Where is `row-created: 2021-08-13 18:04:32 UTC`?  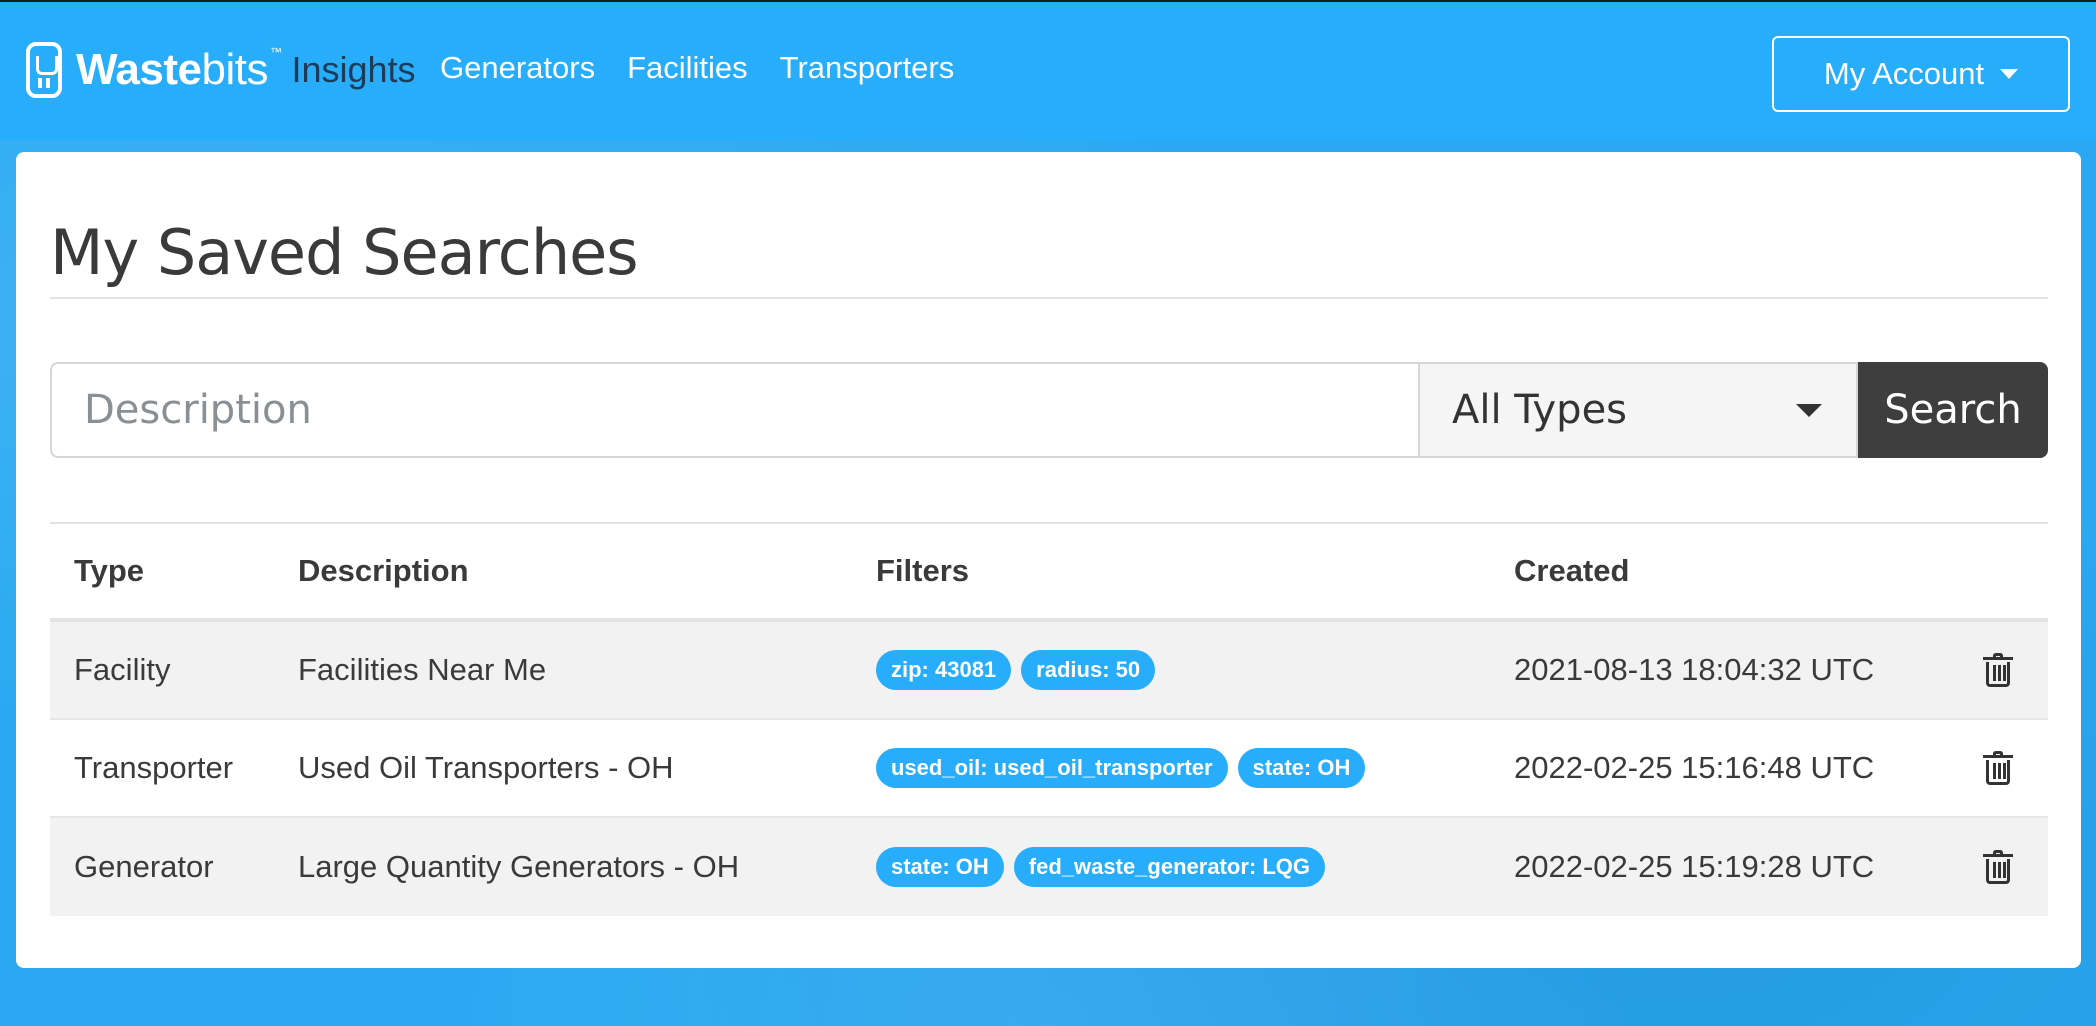 row-created: 2021-08-13 18:04:32 UTC is located at coordinates (1694, 669).